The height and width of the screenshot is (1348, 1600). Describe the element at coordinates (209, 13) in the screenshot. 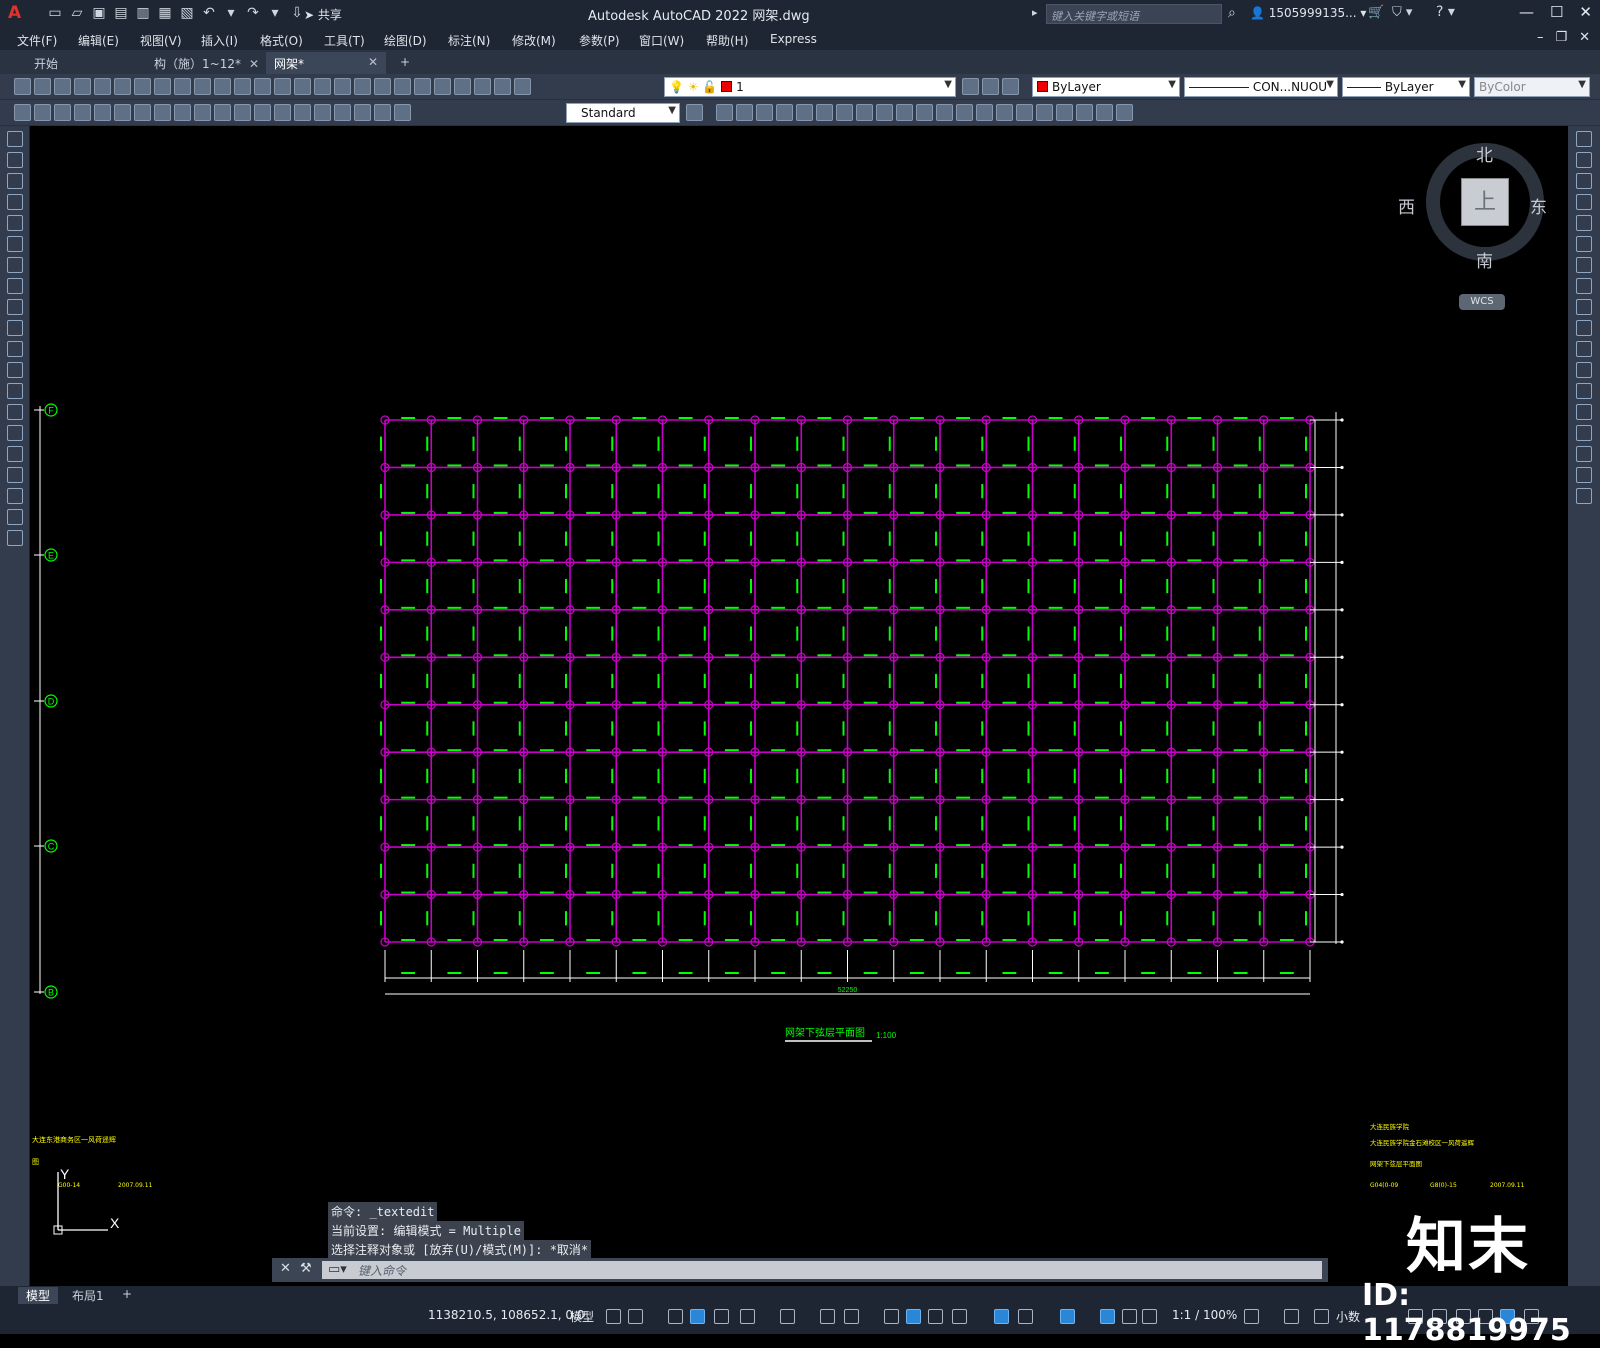

I see `undo-icon: ↶` at that location.